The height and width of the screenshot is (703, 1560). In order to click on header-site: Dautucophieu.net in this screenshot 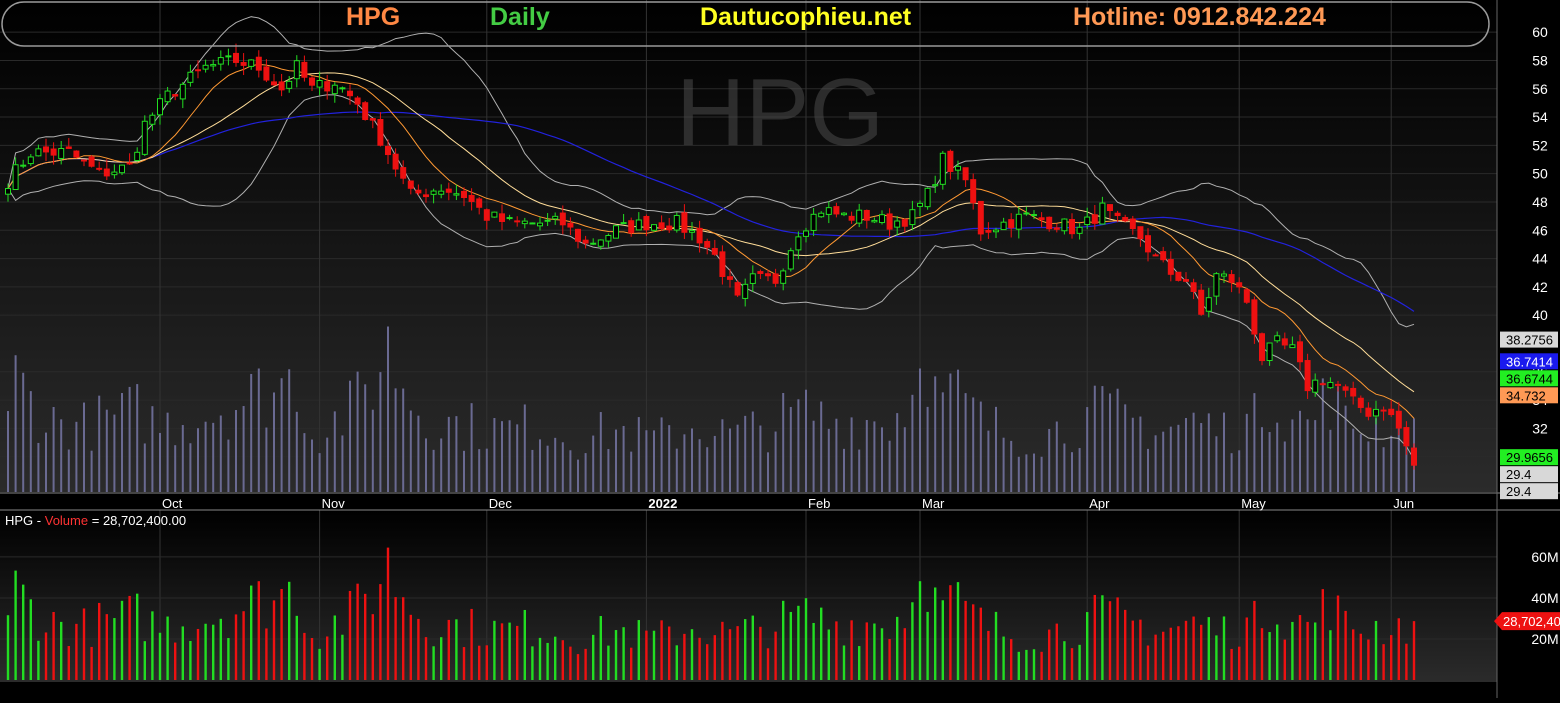, I will do `click(805, 17)`.